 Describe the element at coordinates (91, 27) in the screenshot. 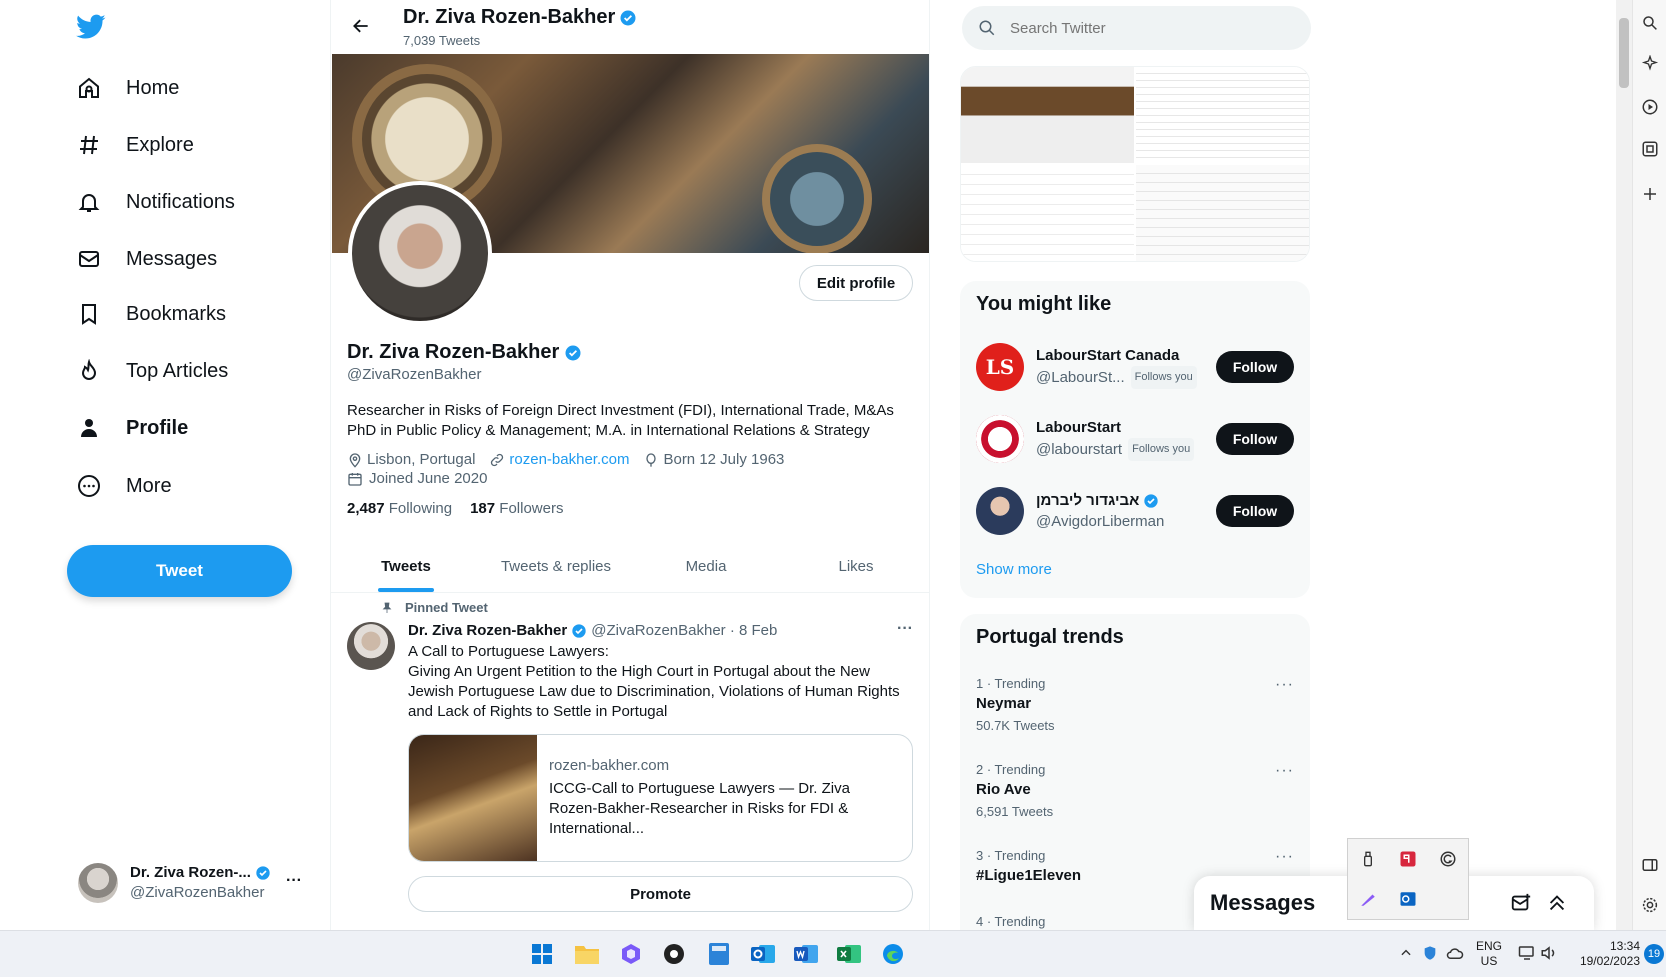

I see `twitter-logo-icon` at that location.